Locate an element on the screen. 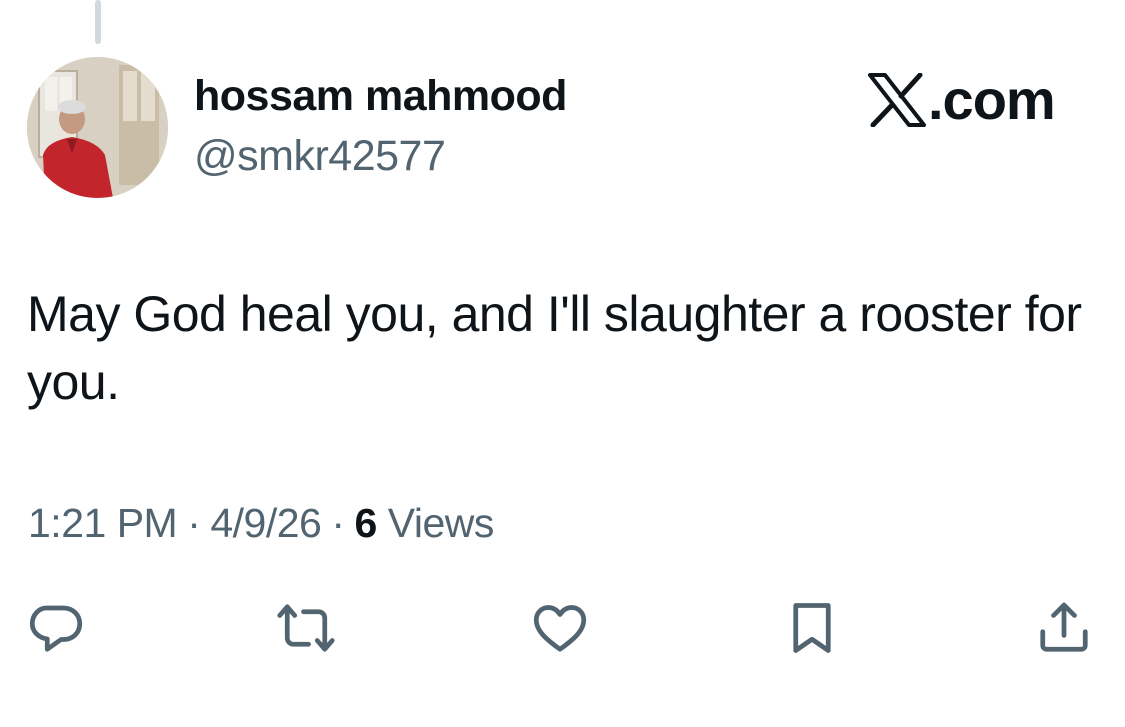  reply-button is located at coordinates (56, 628).